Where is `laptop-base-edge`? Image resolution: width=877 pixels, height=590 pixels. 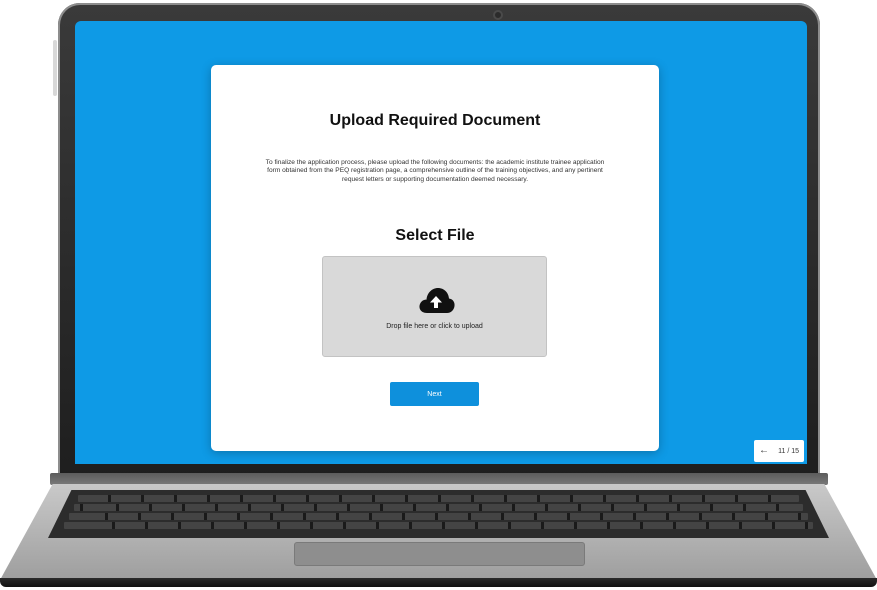 laptop-base-edge is located at coordinates (438, 582).